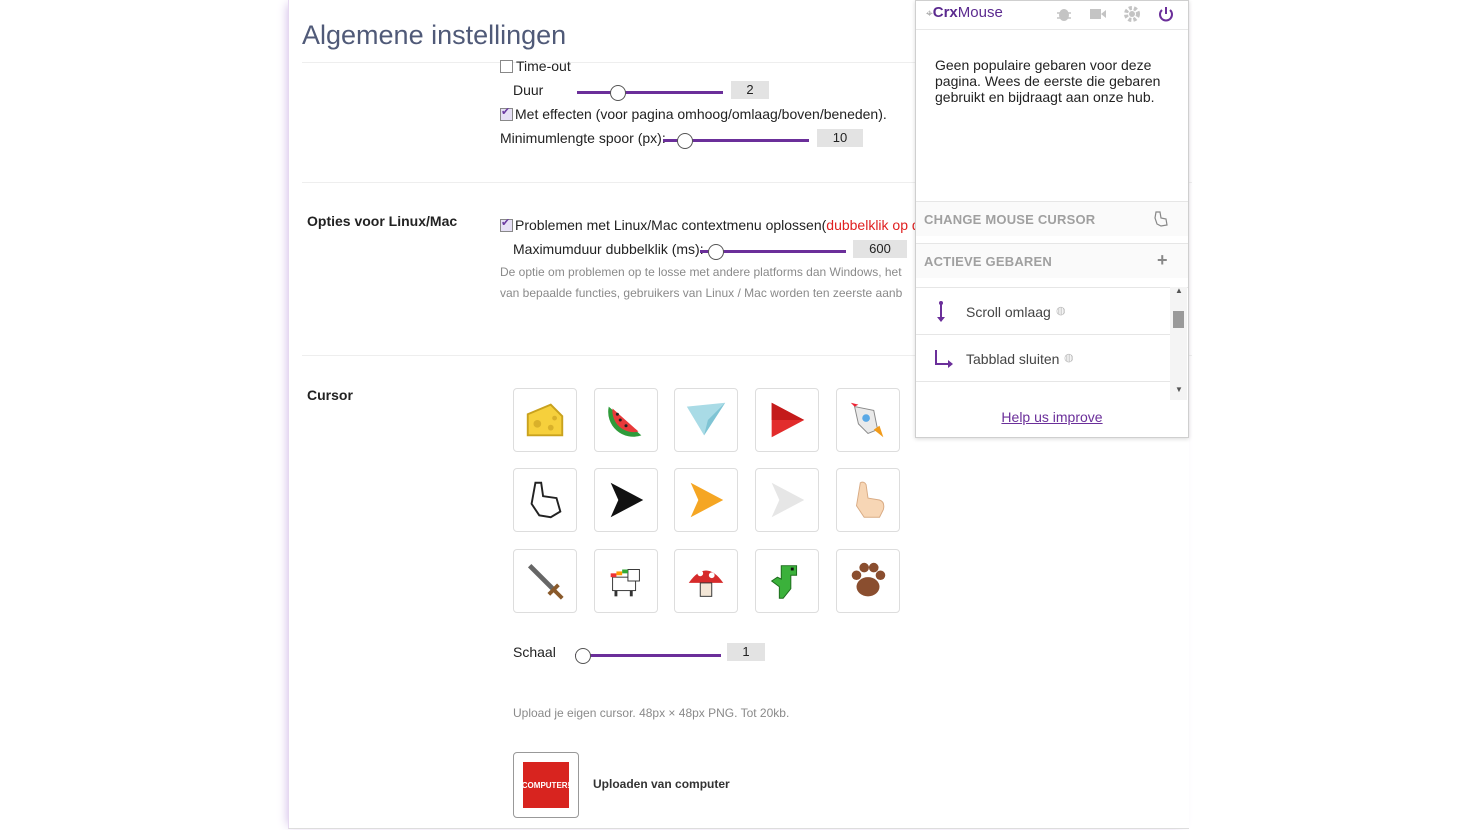  Describe the element at coordinates (506, 66) in the screenshot. I see `timeout-checkbox` at that location.